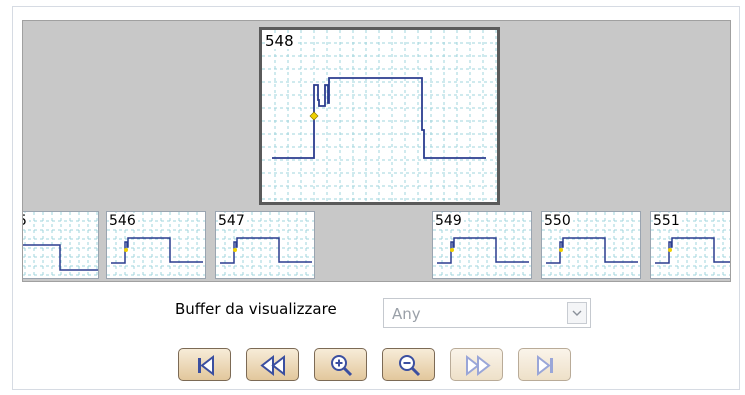  I want to click on frame-546-number: 546, so click(123, 221).